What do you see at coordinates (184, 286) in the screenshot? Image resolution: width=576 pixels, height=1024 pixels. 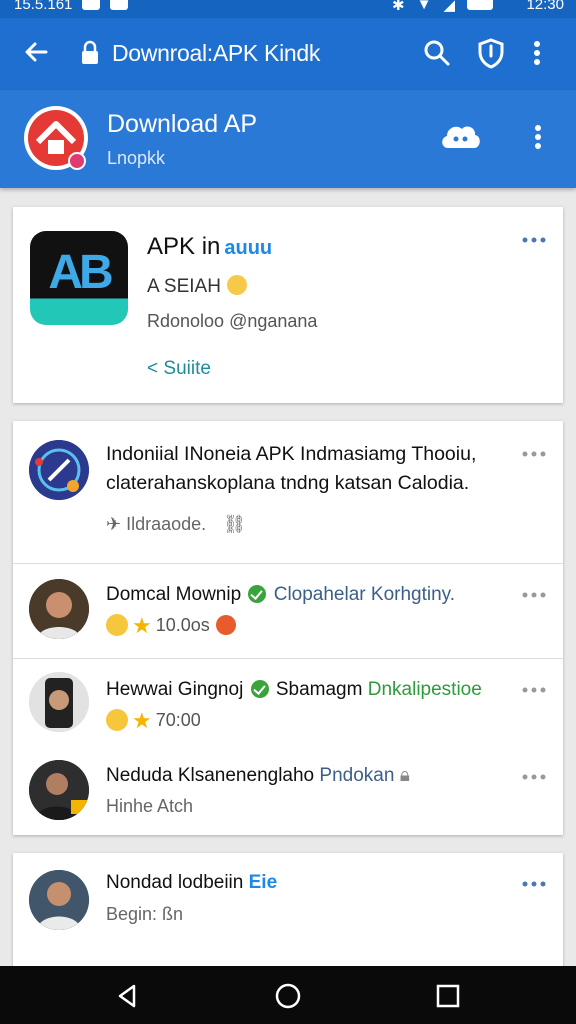 I see `developer-name: A SEIAH` at bounding box center [184, 286].